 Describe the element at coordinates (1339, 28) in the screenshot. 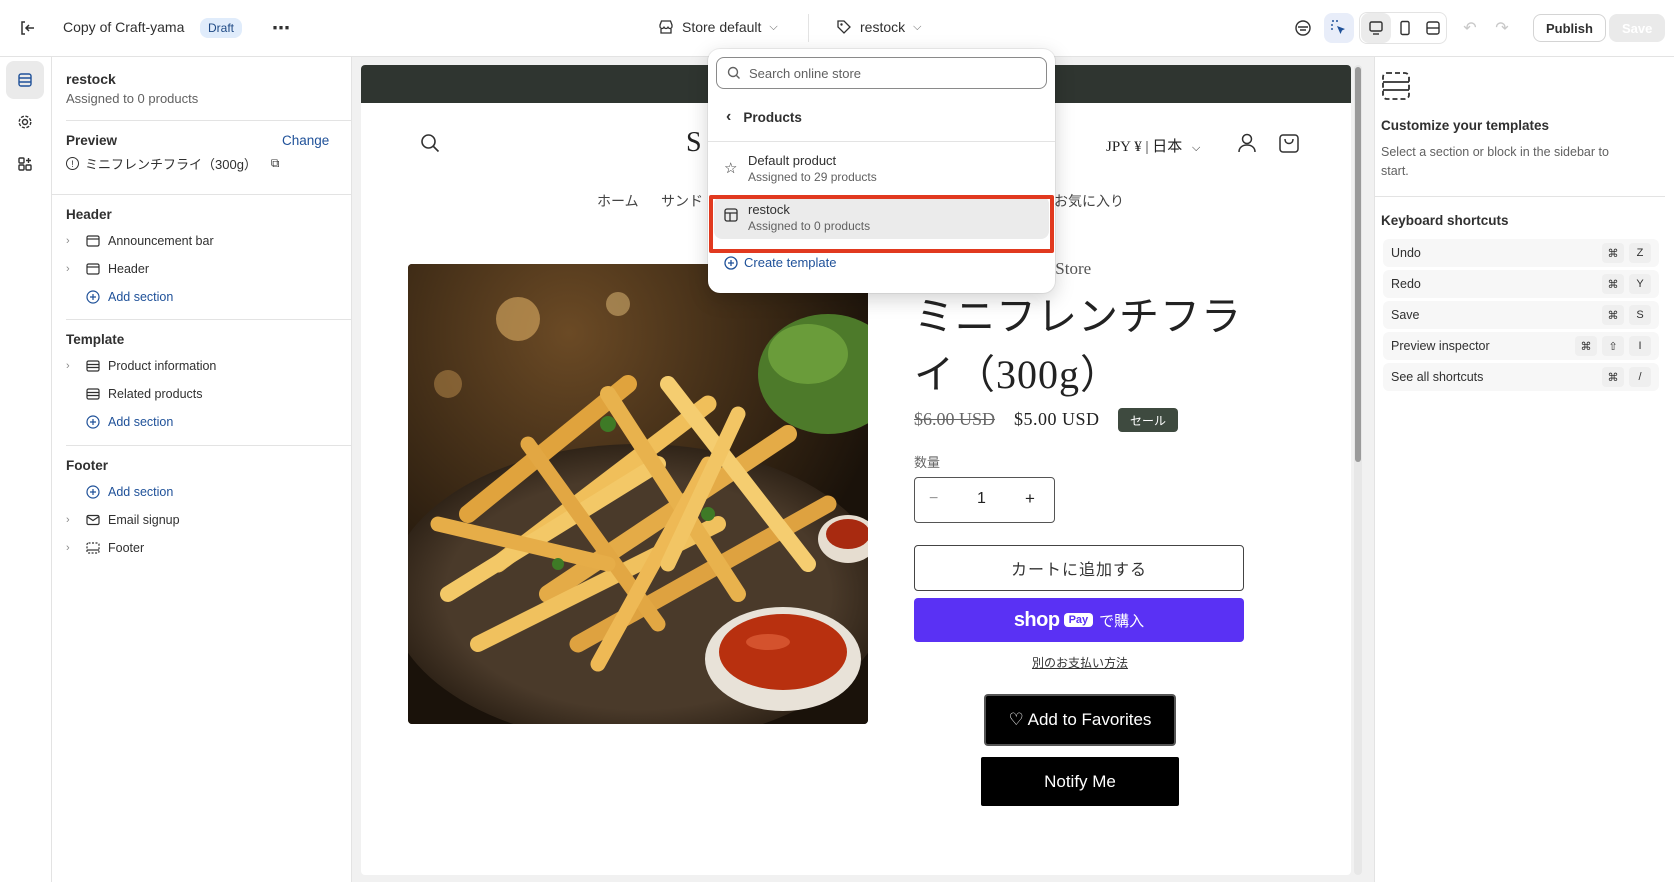

I see `inspector-cursor-icon` at that location.